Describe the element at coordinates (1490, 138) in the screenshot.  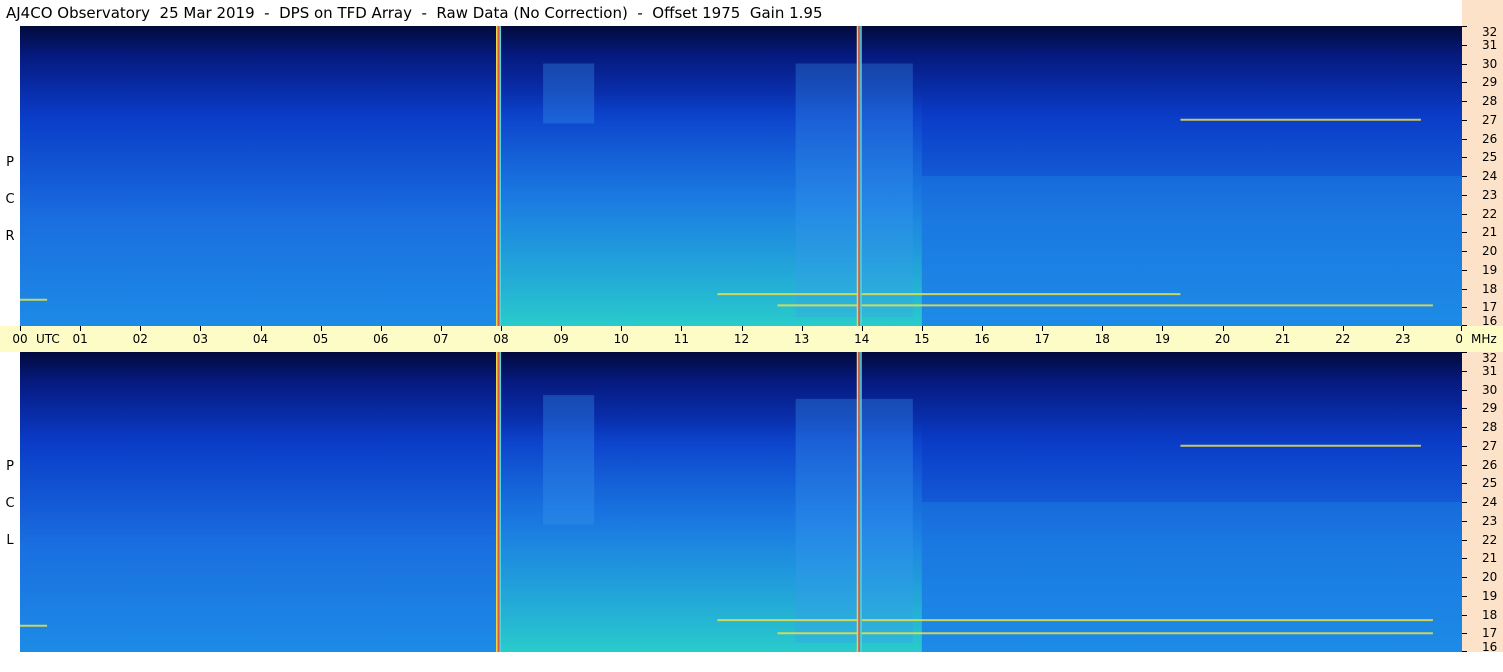
I see `freq-tick-label: 26` at that location.